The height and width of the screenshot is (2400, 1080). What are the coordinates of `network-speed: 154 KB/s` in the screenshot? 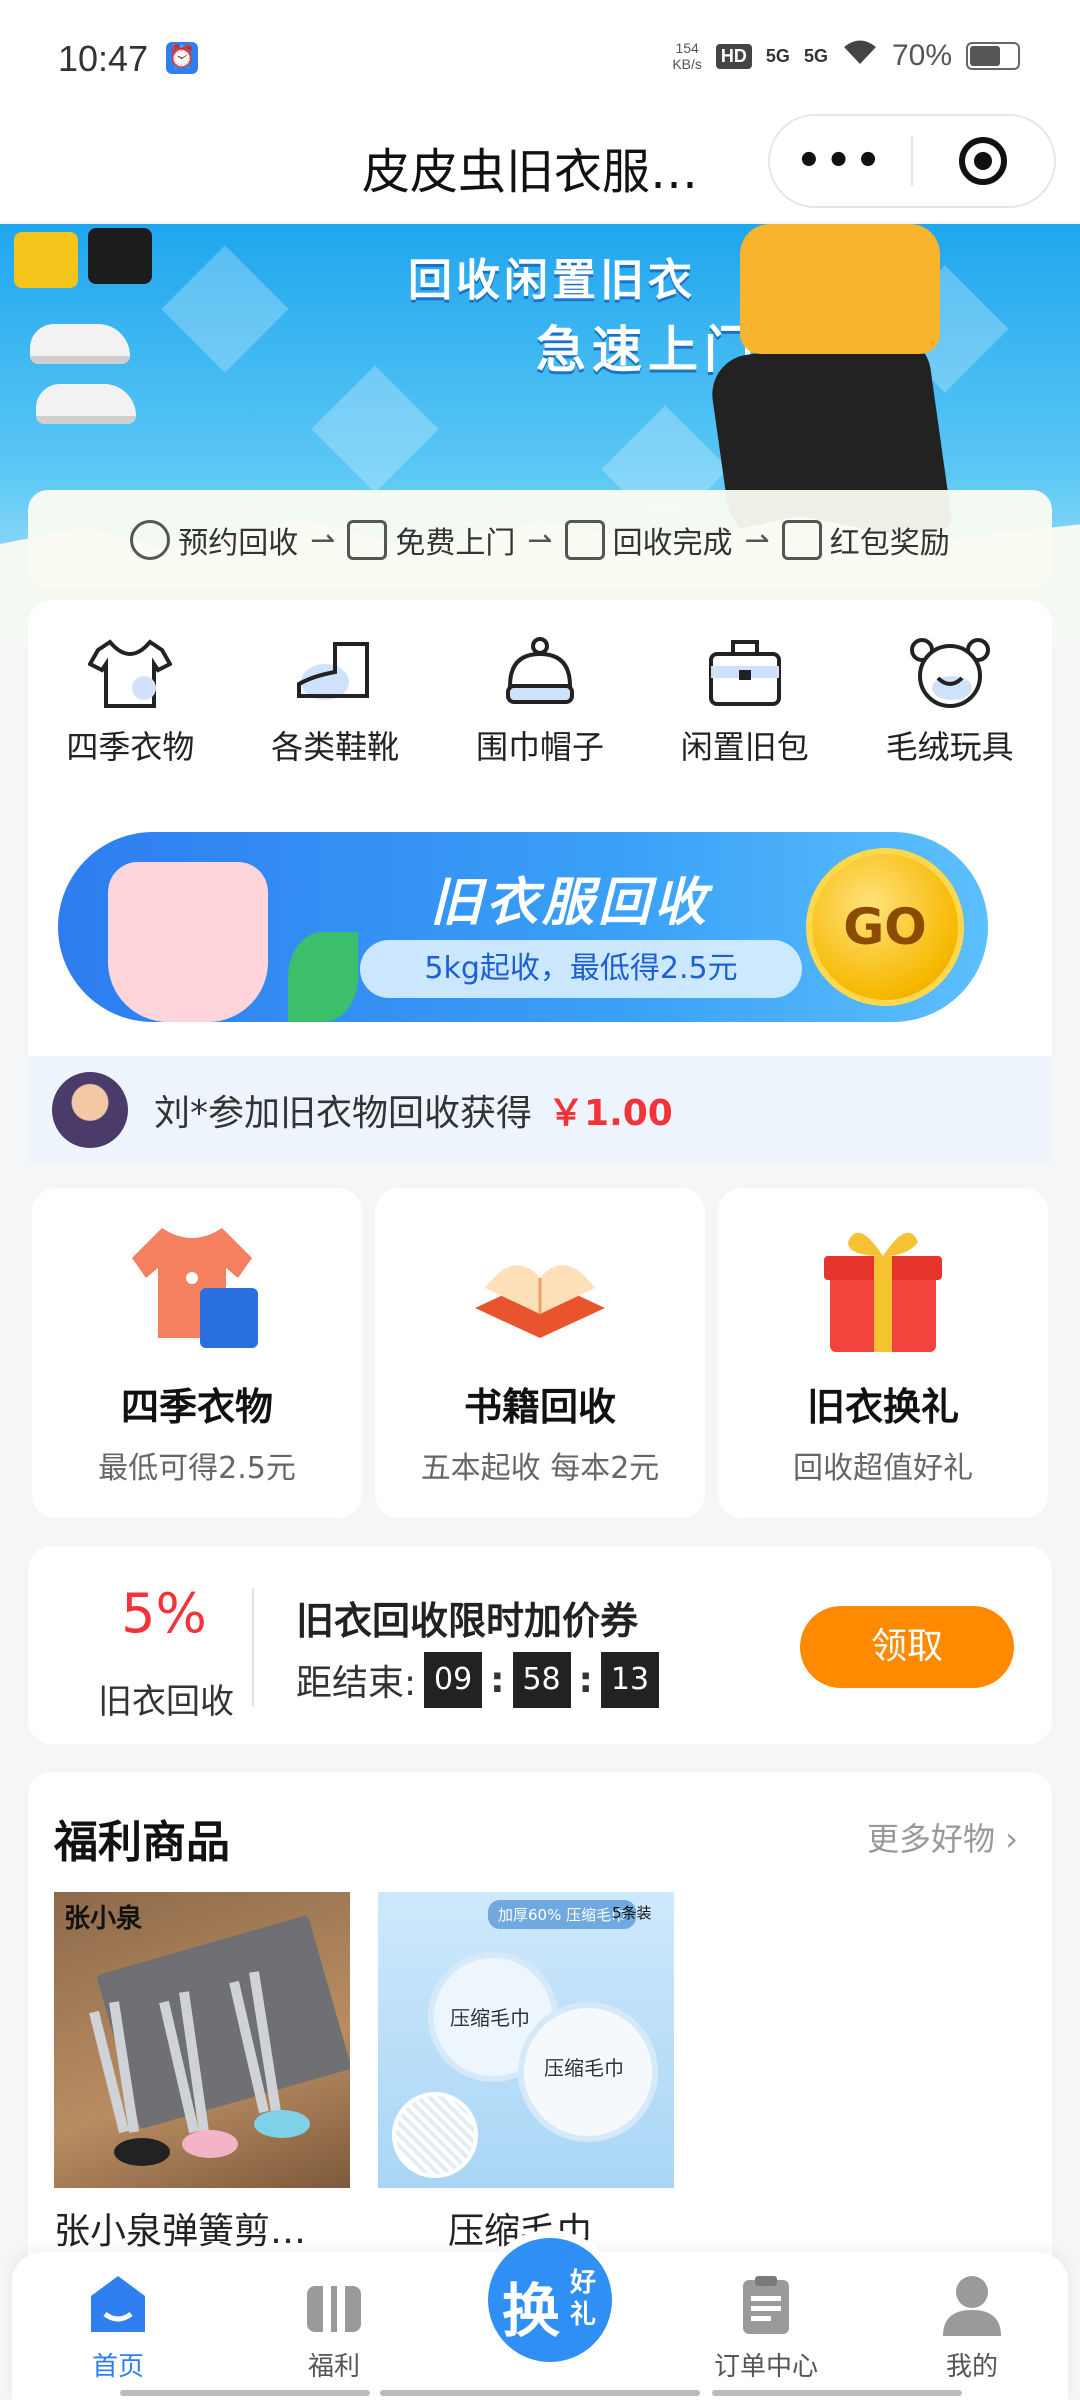 It's located at (687, 56).